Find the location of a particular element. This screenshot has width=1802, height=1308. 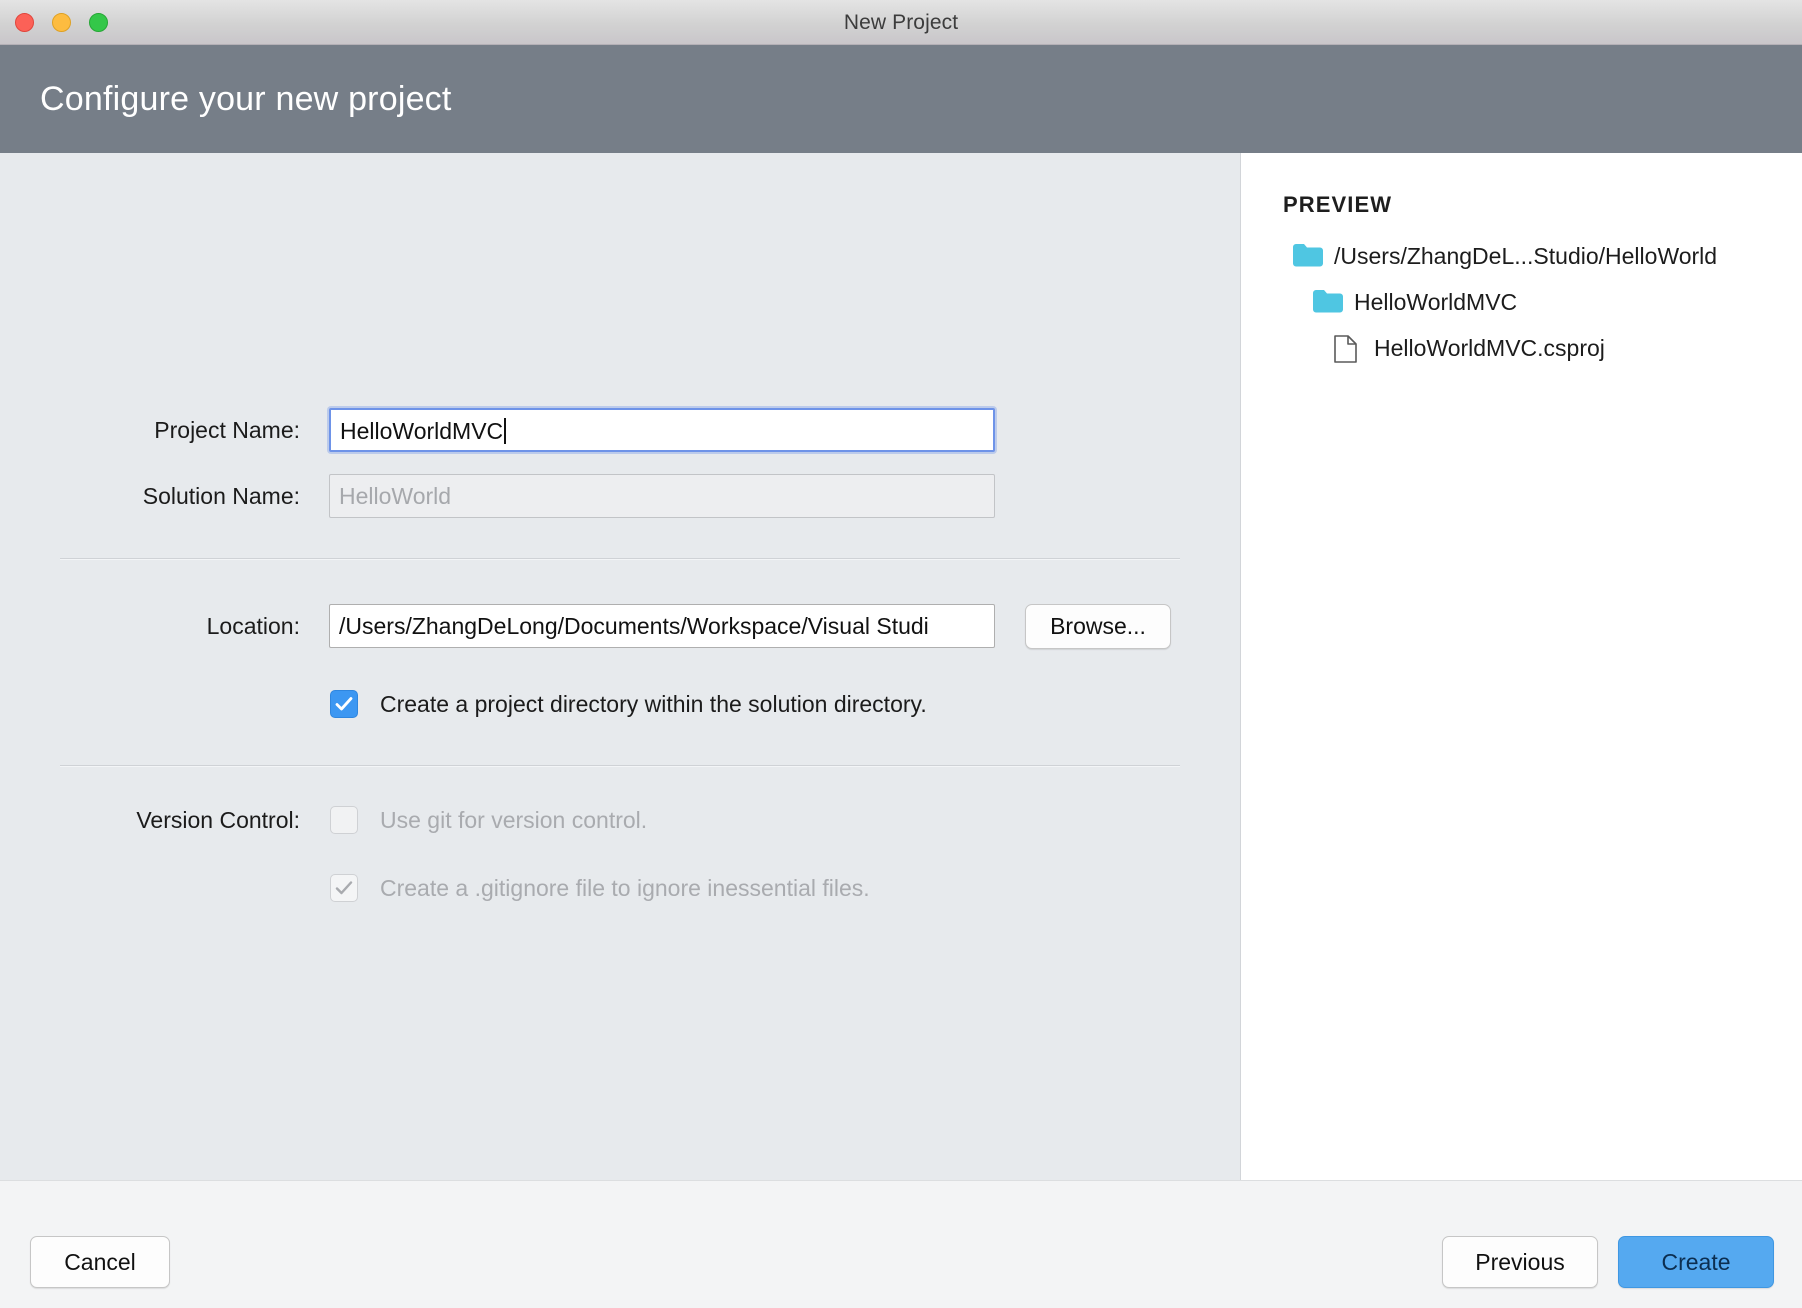

text-caret is located at coordinates (505, 431).